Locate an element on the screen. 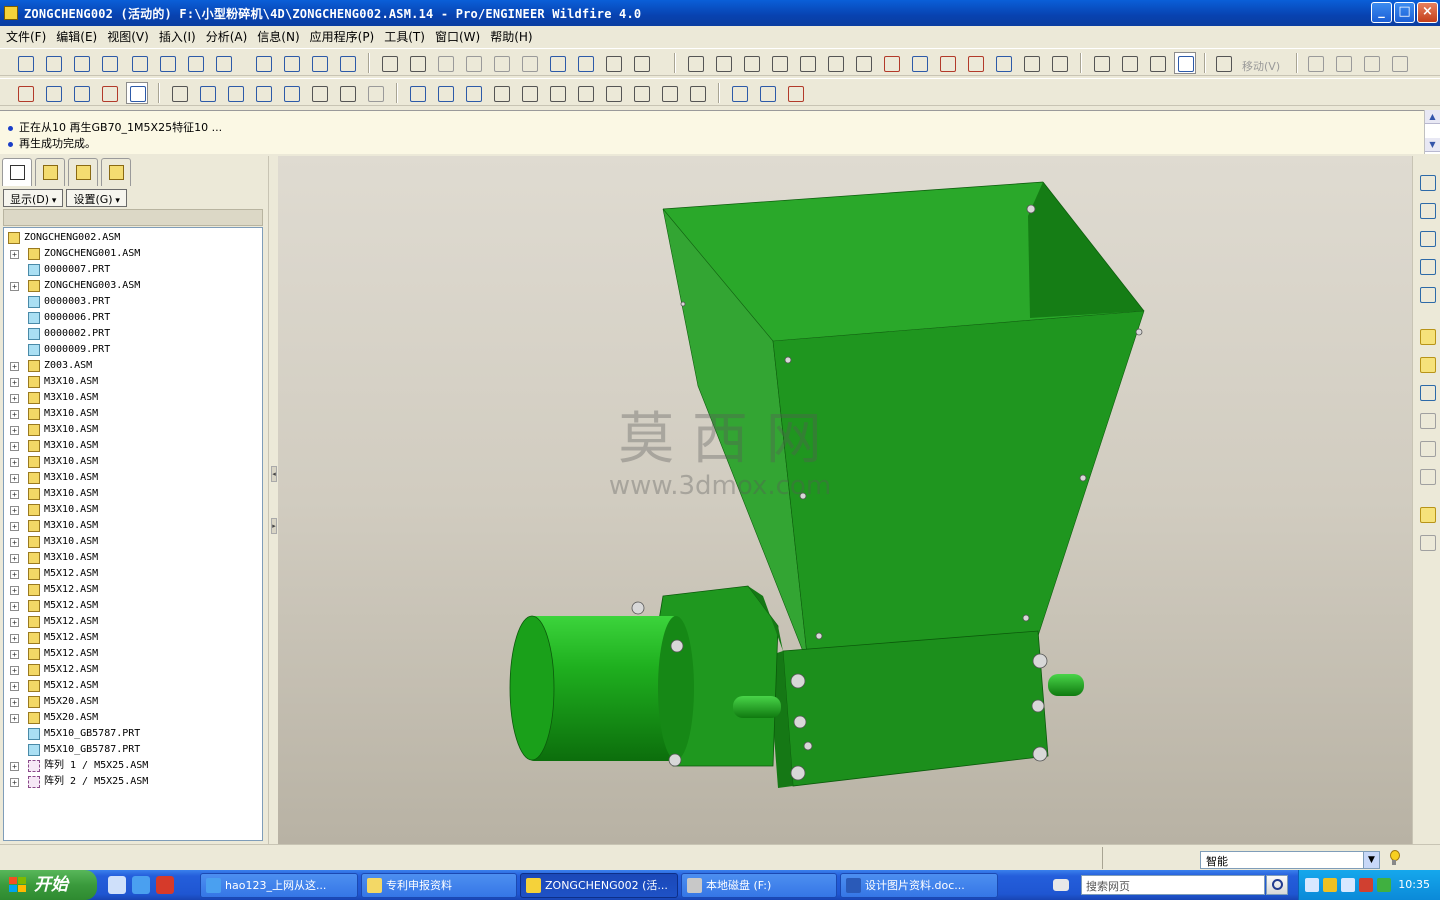  shaft-right is located at coordinates (1066, 685).